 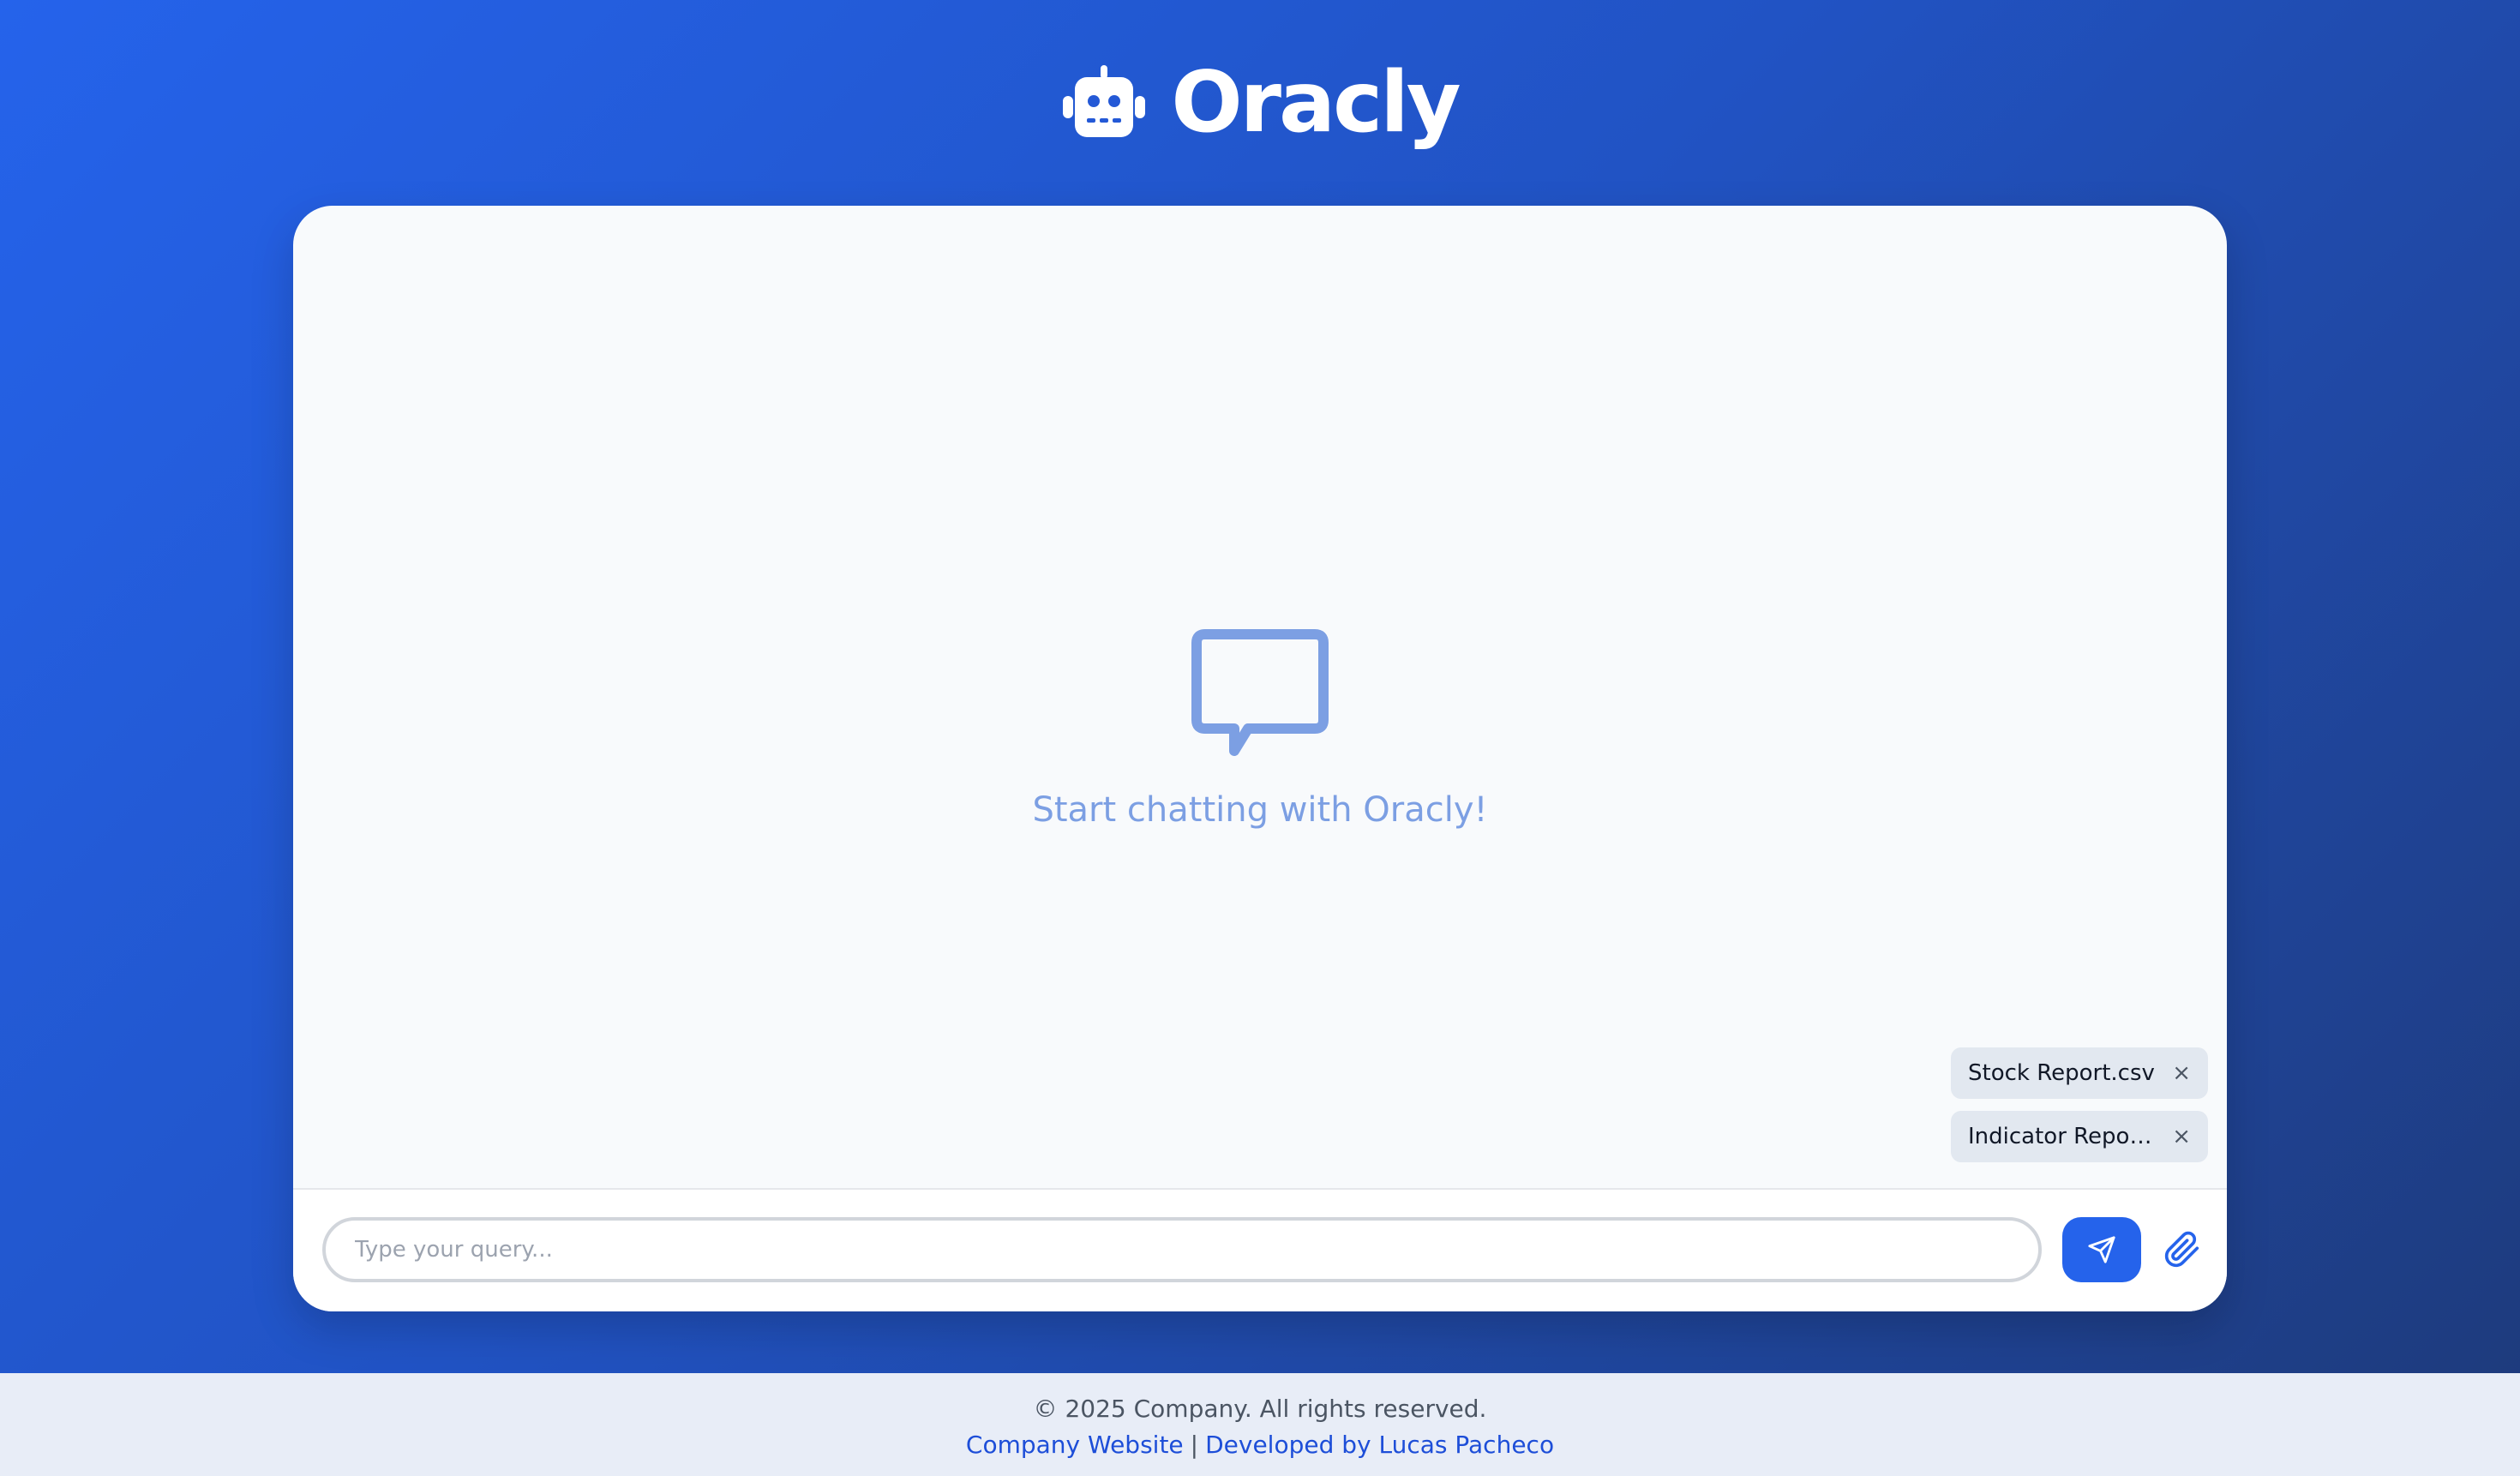 I want to click on developer-link: Developed by Lucas Pacheco, so click(x=1379, y=1445).